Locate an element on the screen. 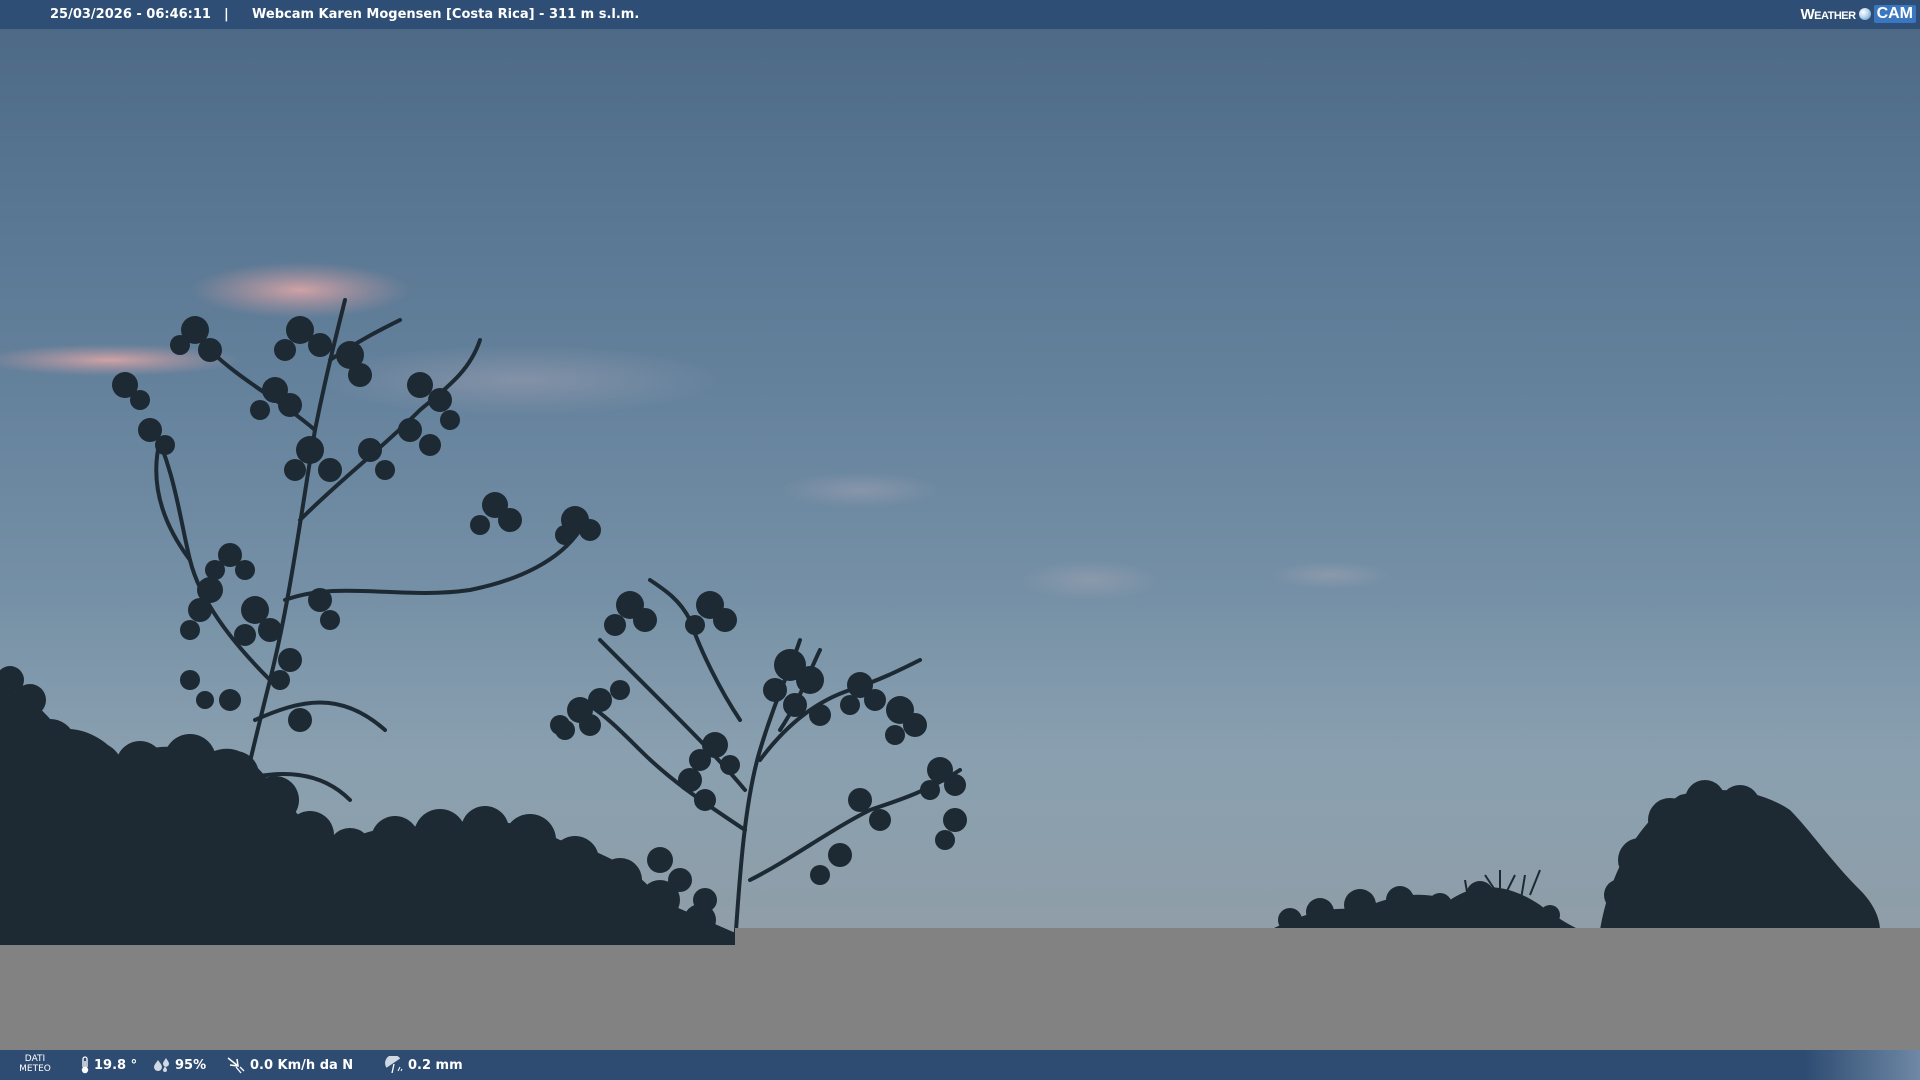 The image size is (1920, 1080). rain-value: 0.2 mm is located at coordinates (435, 1065).